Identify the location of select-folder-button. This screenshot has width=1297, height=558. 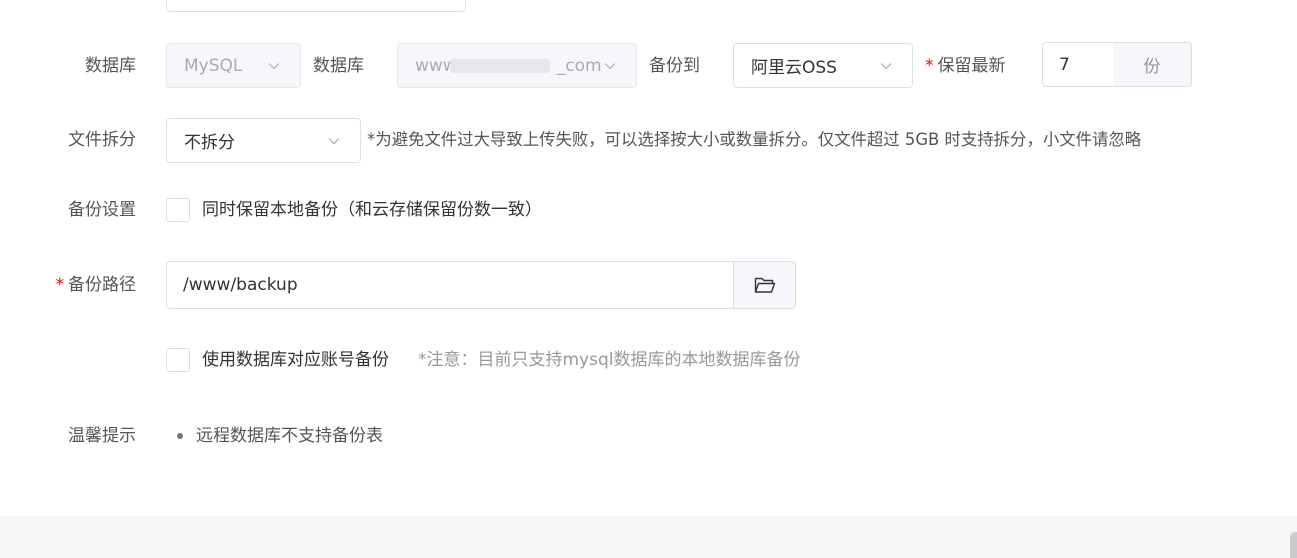
(764, 285).